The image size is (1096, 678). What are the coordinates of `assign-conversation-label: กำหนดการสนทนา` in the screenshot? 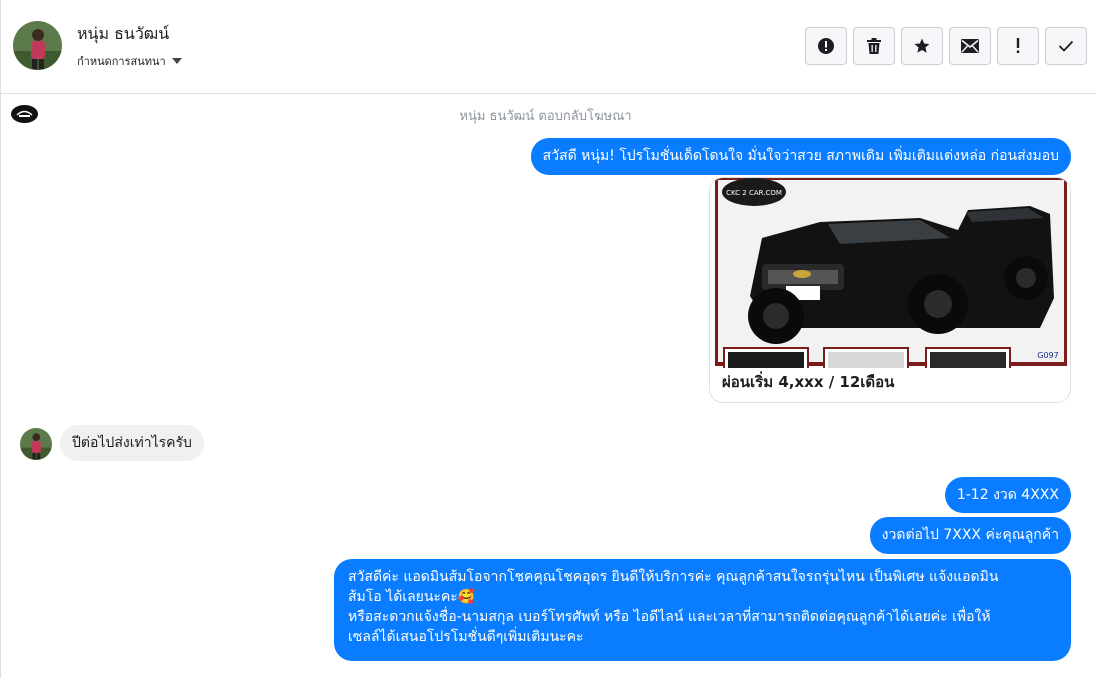 It's located at (121, 61).